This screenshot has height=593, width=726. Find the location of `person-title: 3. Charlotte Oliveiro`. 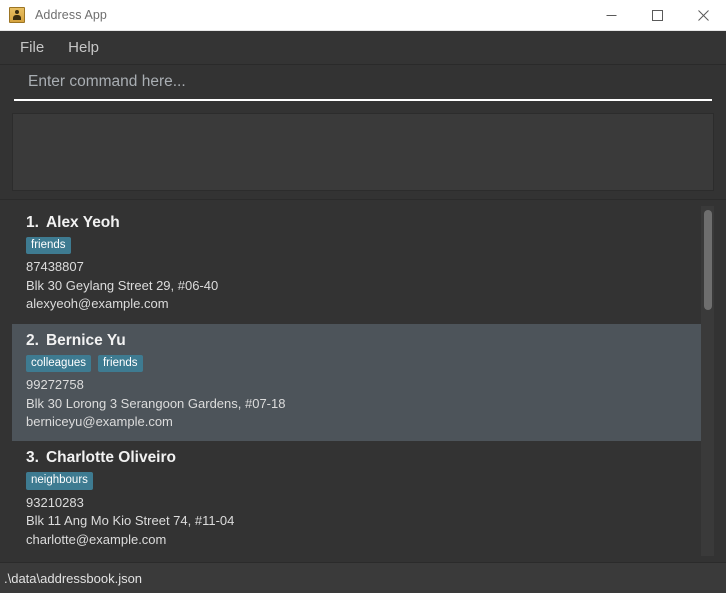

person-title: 3. Charlotte Oliveiro is located at coordinates (363, 458).